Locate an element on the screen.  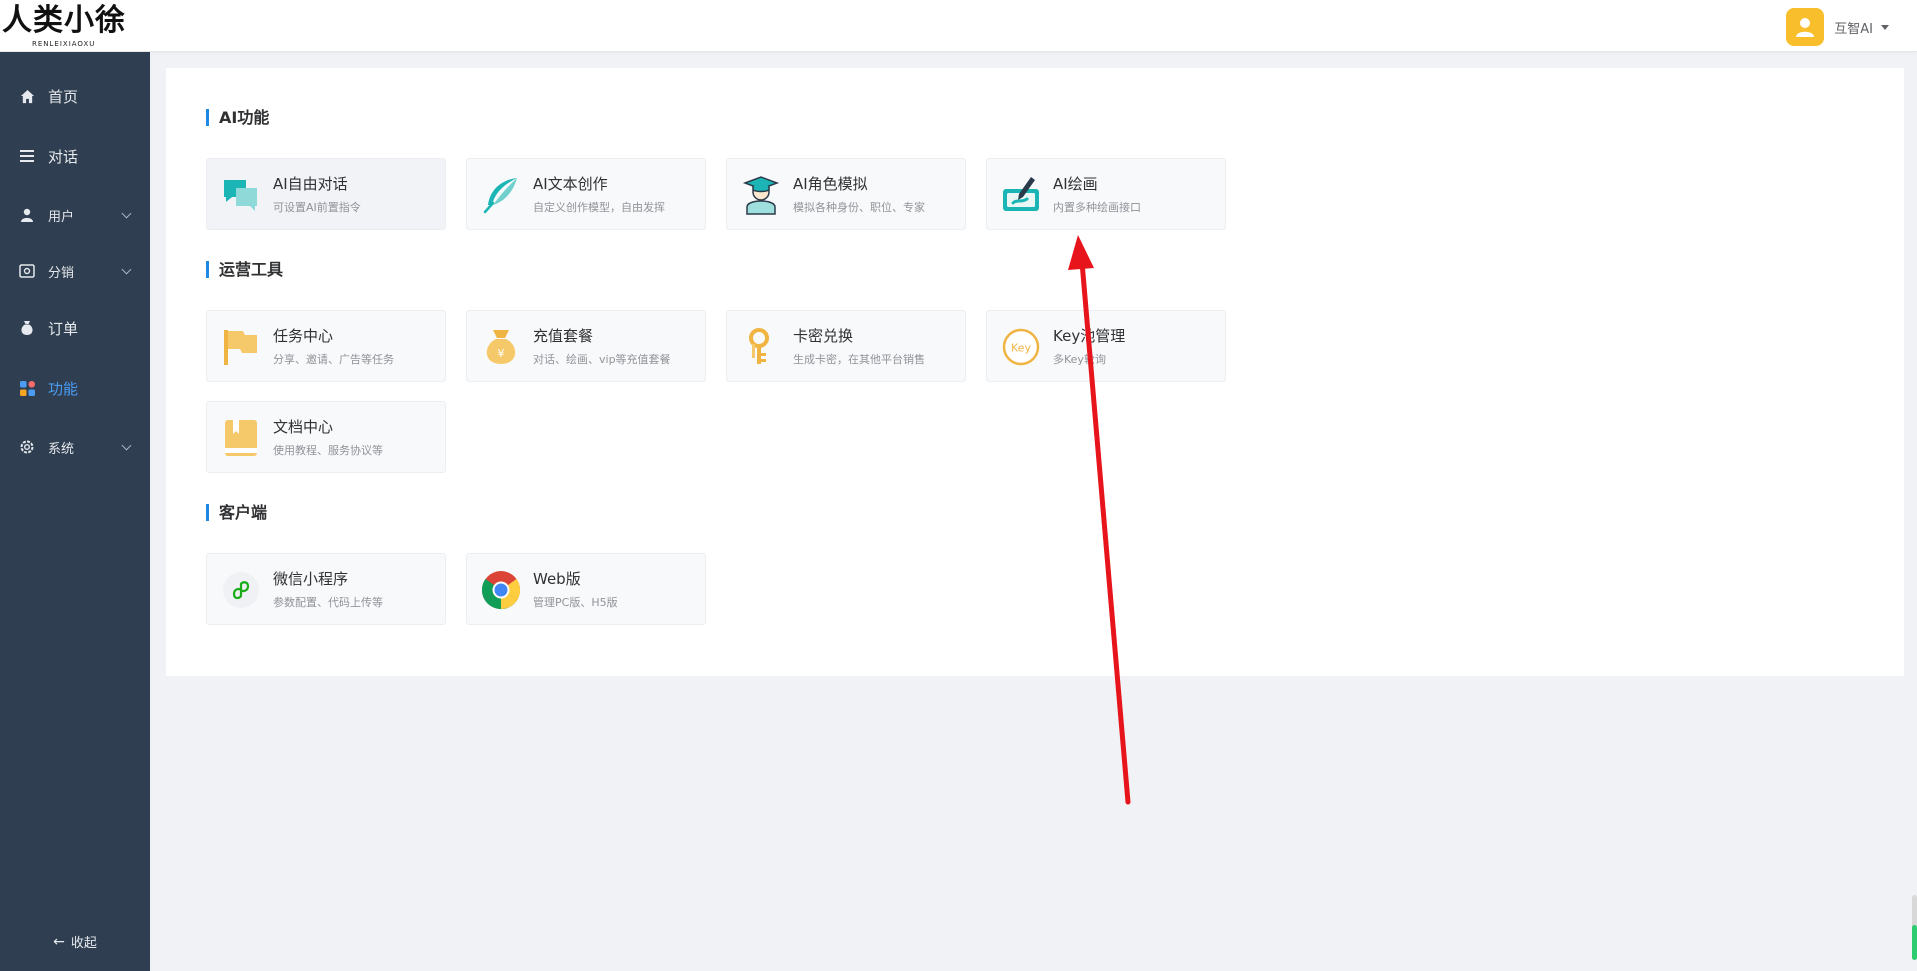
sidebar-item-orders: 订单 is located at coordinates (75, 328).